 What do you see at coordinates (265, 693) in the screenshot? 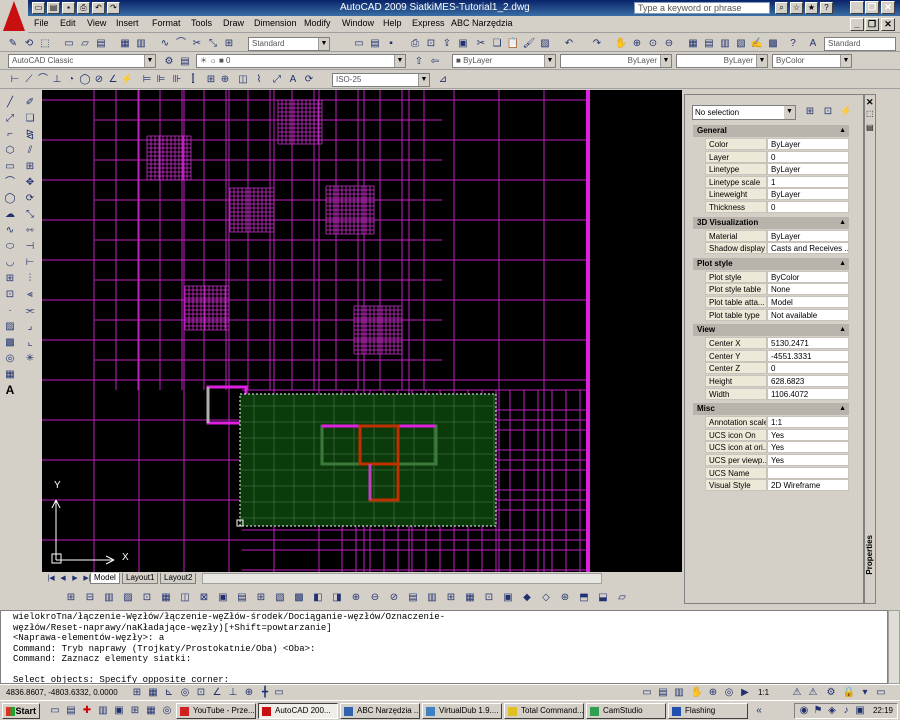
I see `lwt-icon: ╋` at bounding box center [265, 693].